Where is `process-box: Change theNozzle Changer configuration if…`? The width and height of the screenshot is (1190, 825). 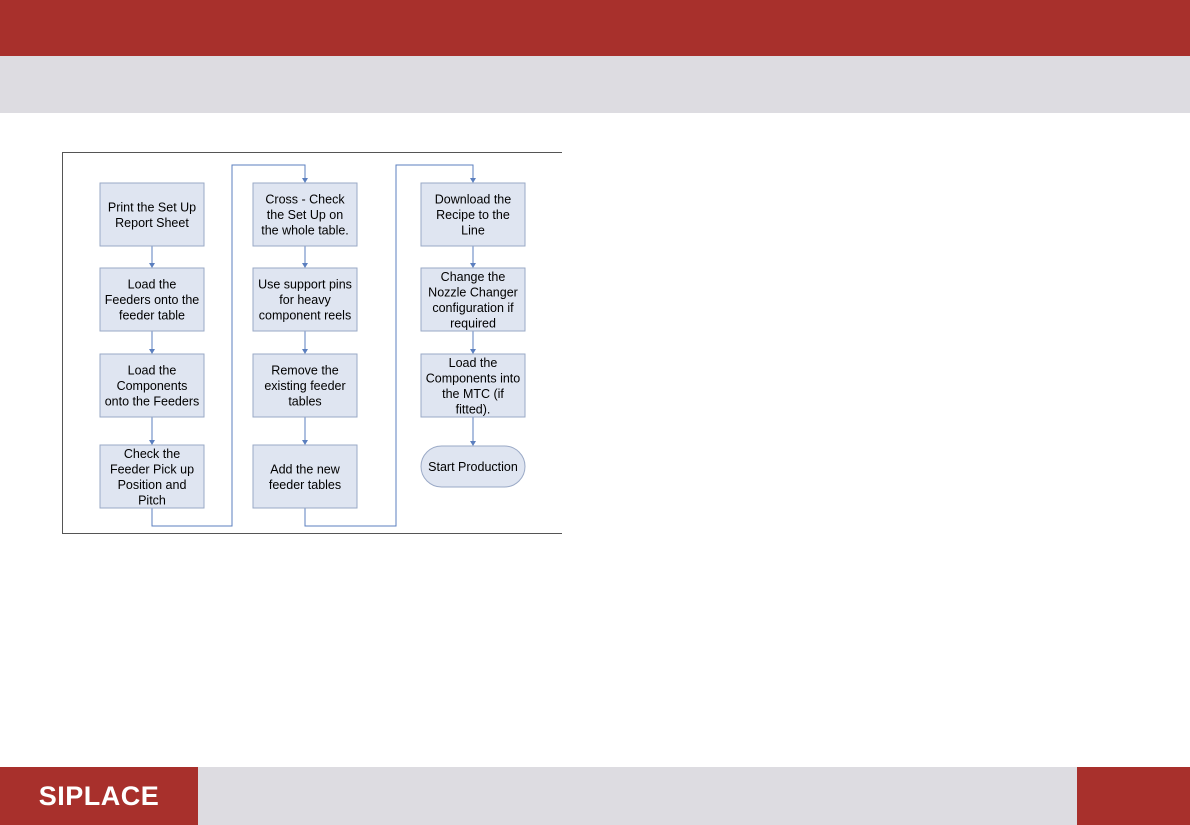 process-box: Change theNozzle Changer configuration if… is located at coordinates (473, 299).